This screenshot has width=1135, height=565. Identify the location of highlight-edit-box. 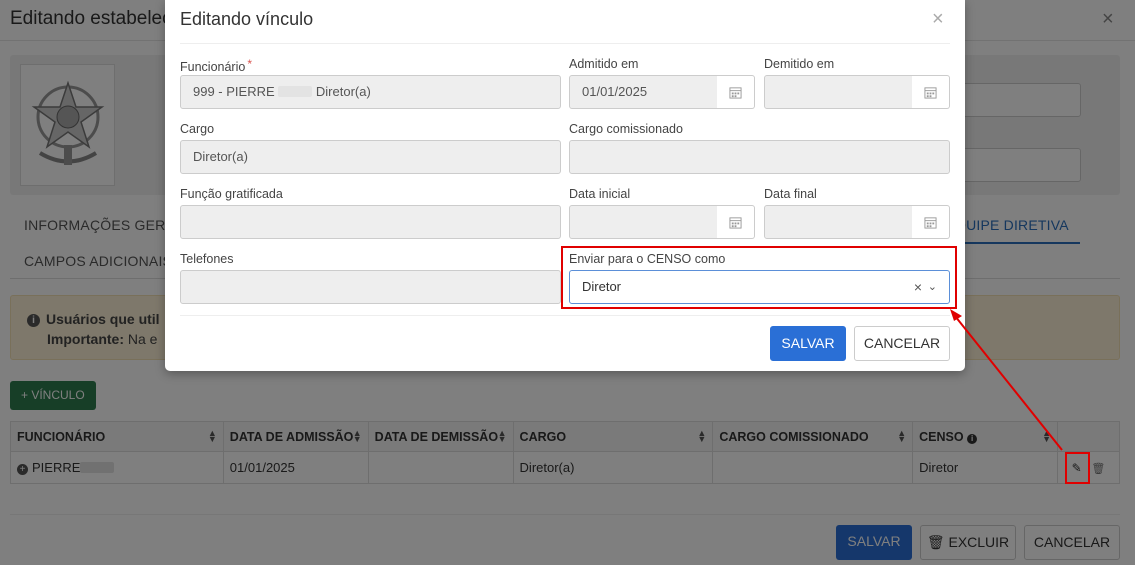
(1077, 468).